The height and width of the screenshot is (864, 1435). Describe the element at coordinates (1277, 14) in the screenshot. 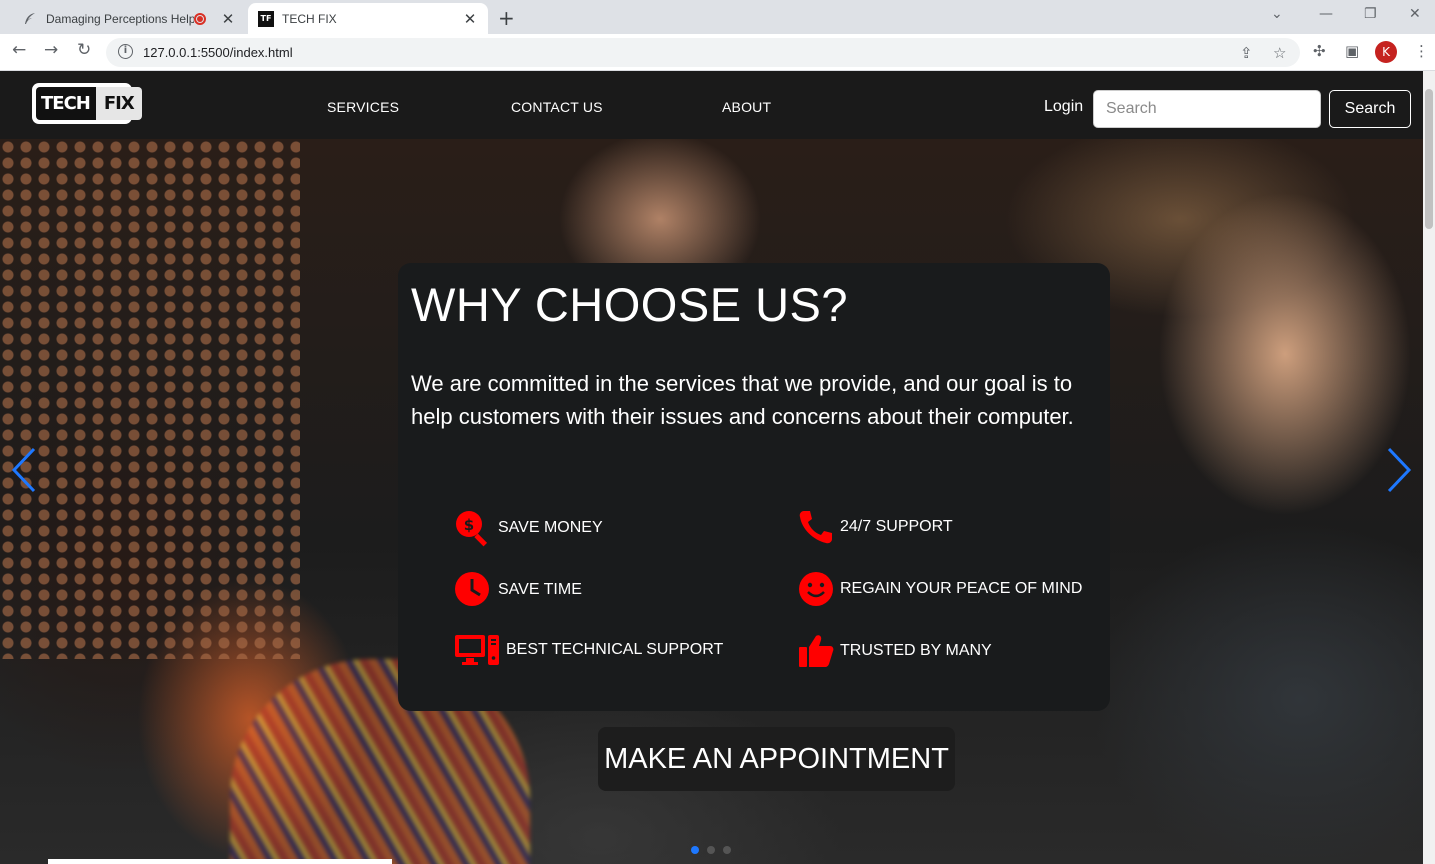

I see `tab-search-icon: ⌄` at that location.